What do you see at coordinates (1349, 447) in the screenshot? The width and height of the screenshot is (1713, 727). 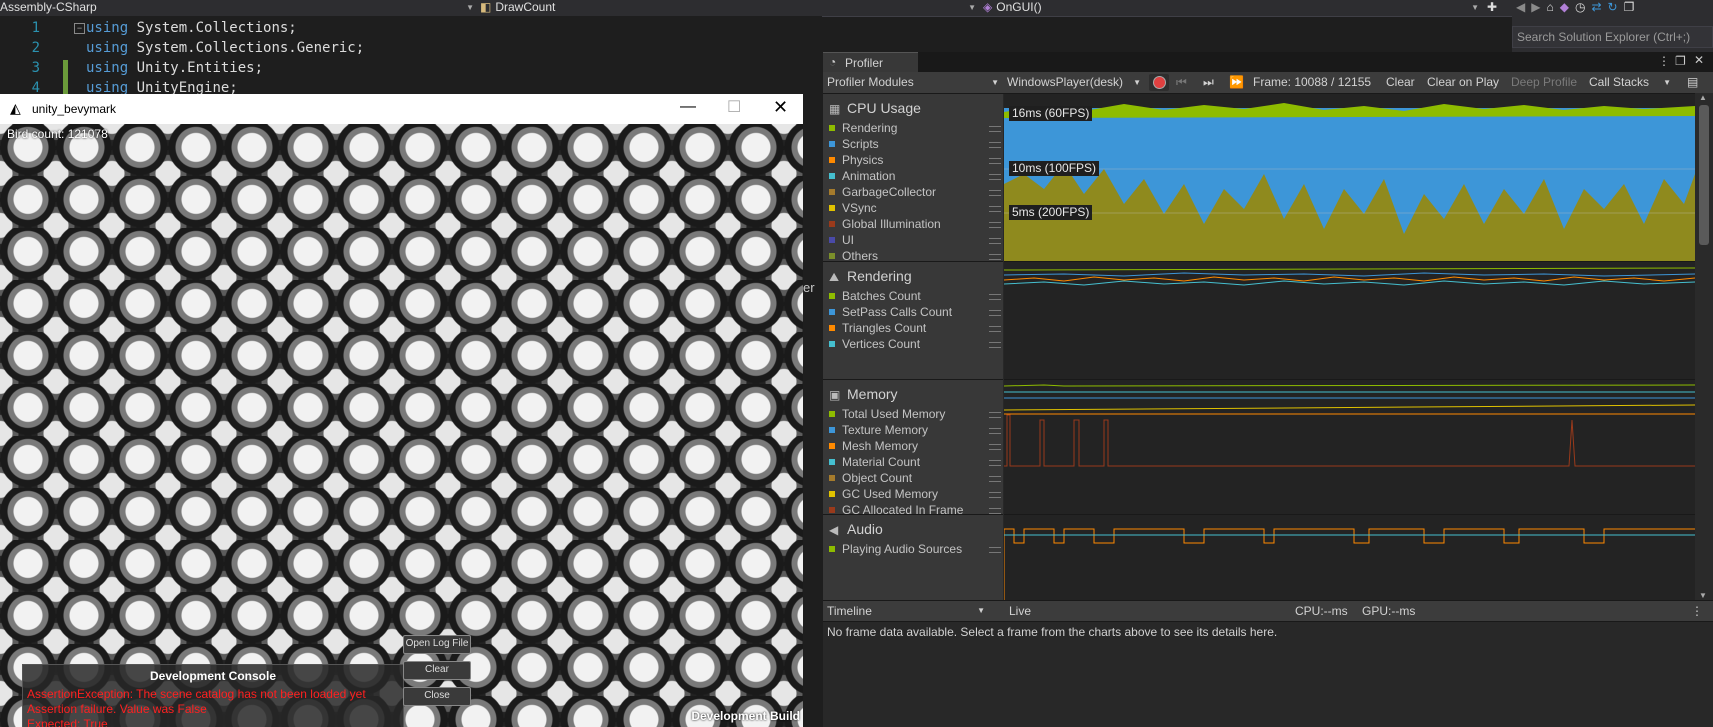 I see `memory-chart` at bounding box center [1349, 447].